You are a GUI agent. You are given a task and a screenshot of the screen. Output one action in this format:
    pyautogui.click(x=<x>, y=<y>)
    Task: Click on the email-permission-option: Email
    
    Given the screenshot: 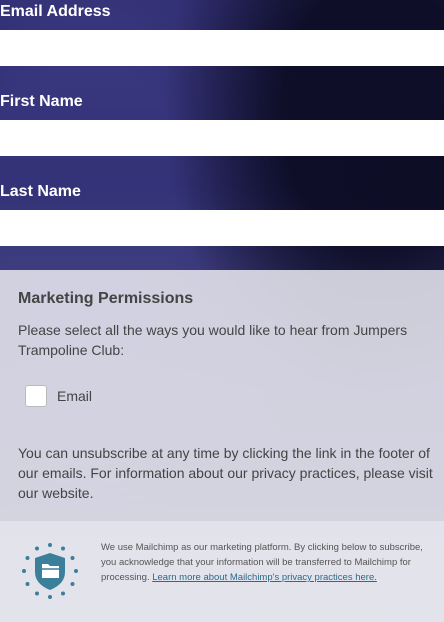 What is the action you would take?
    pyautogui.click(x=58, y=396)
    